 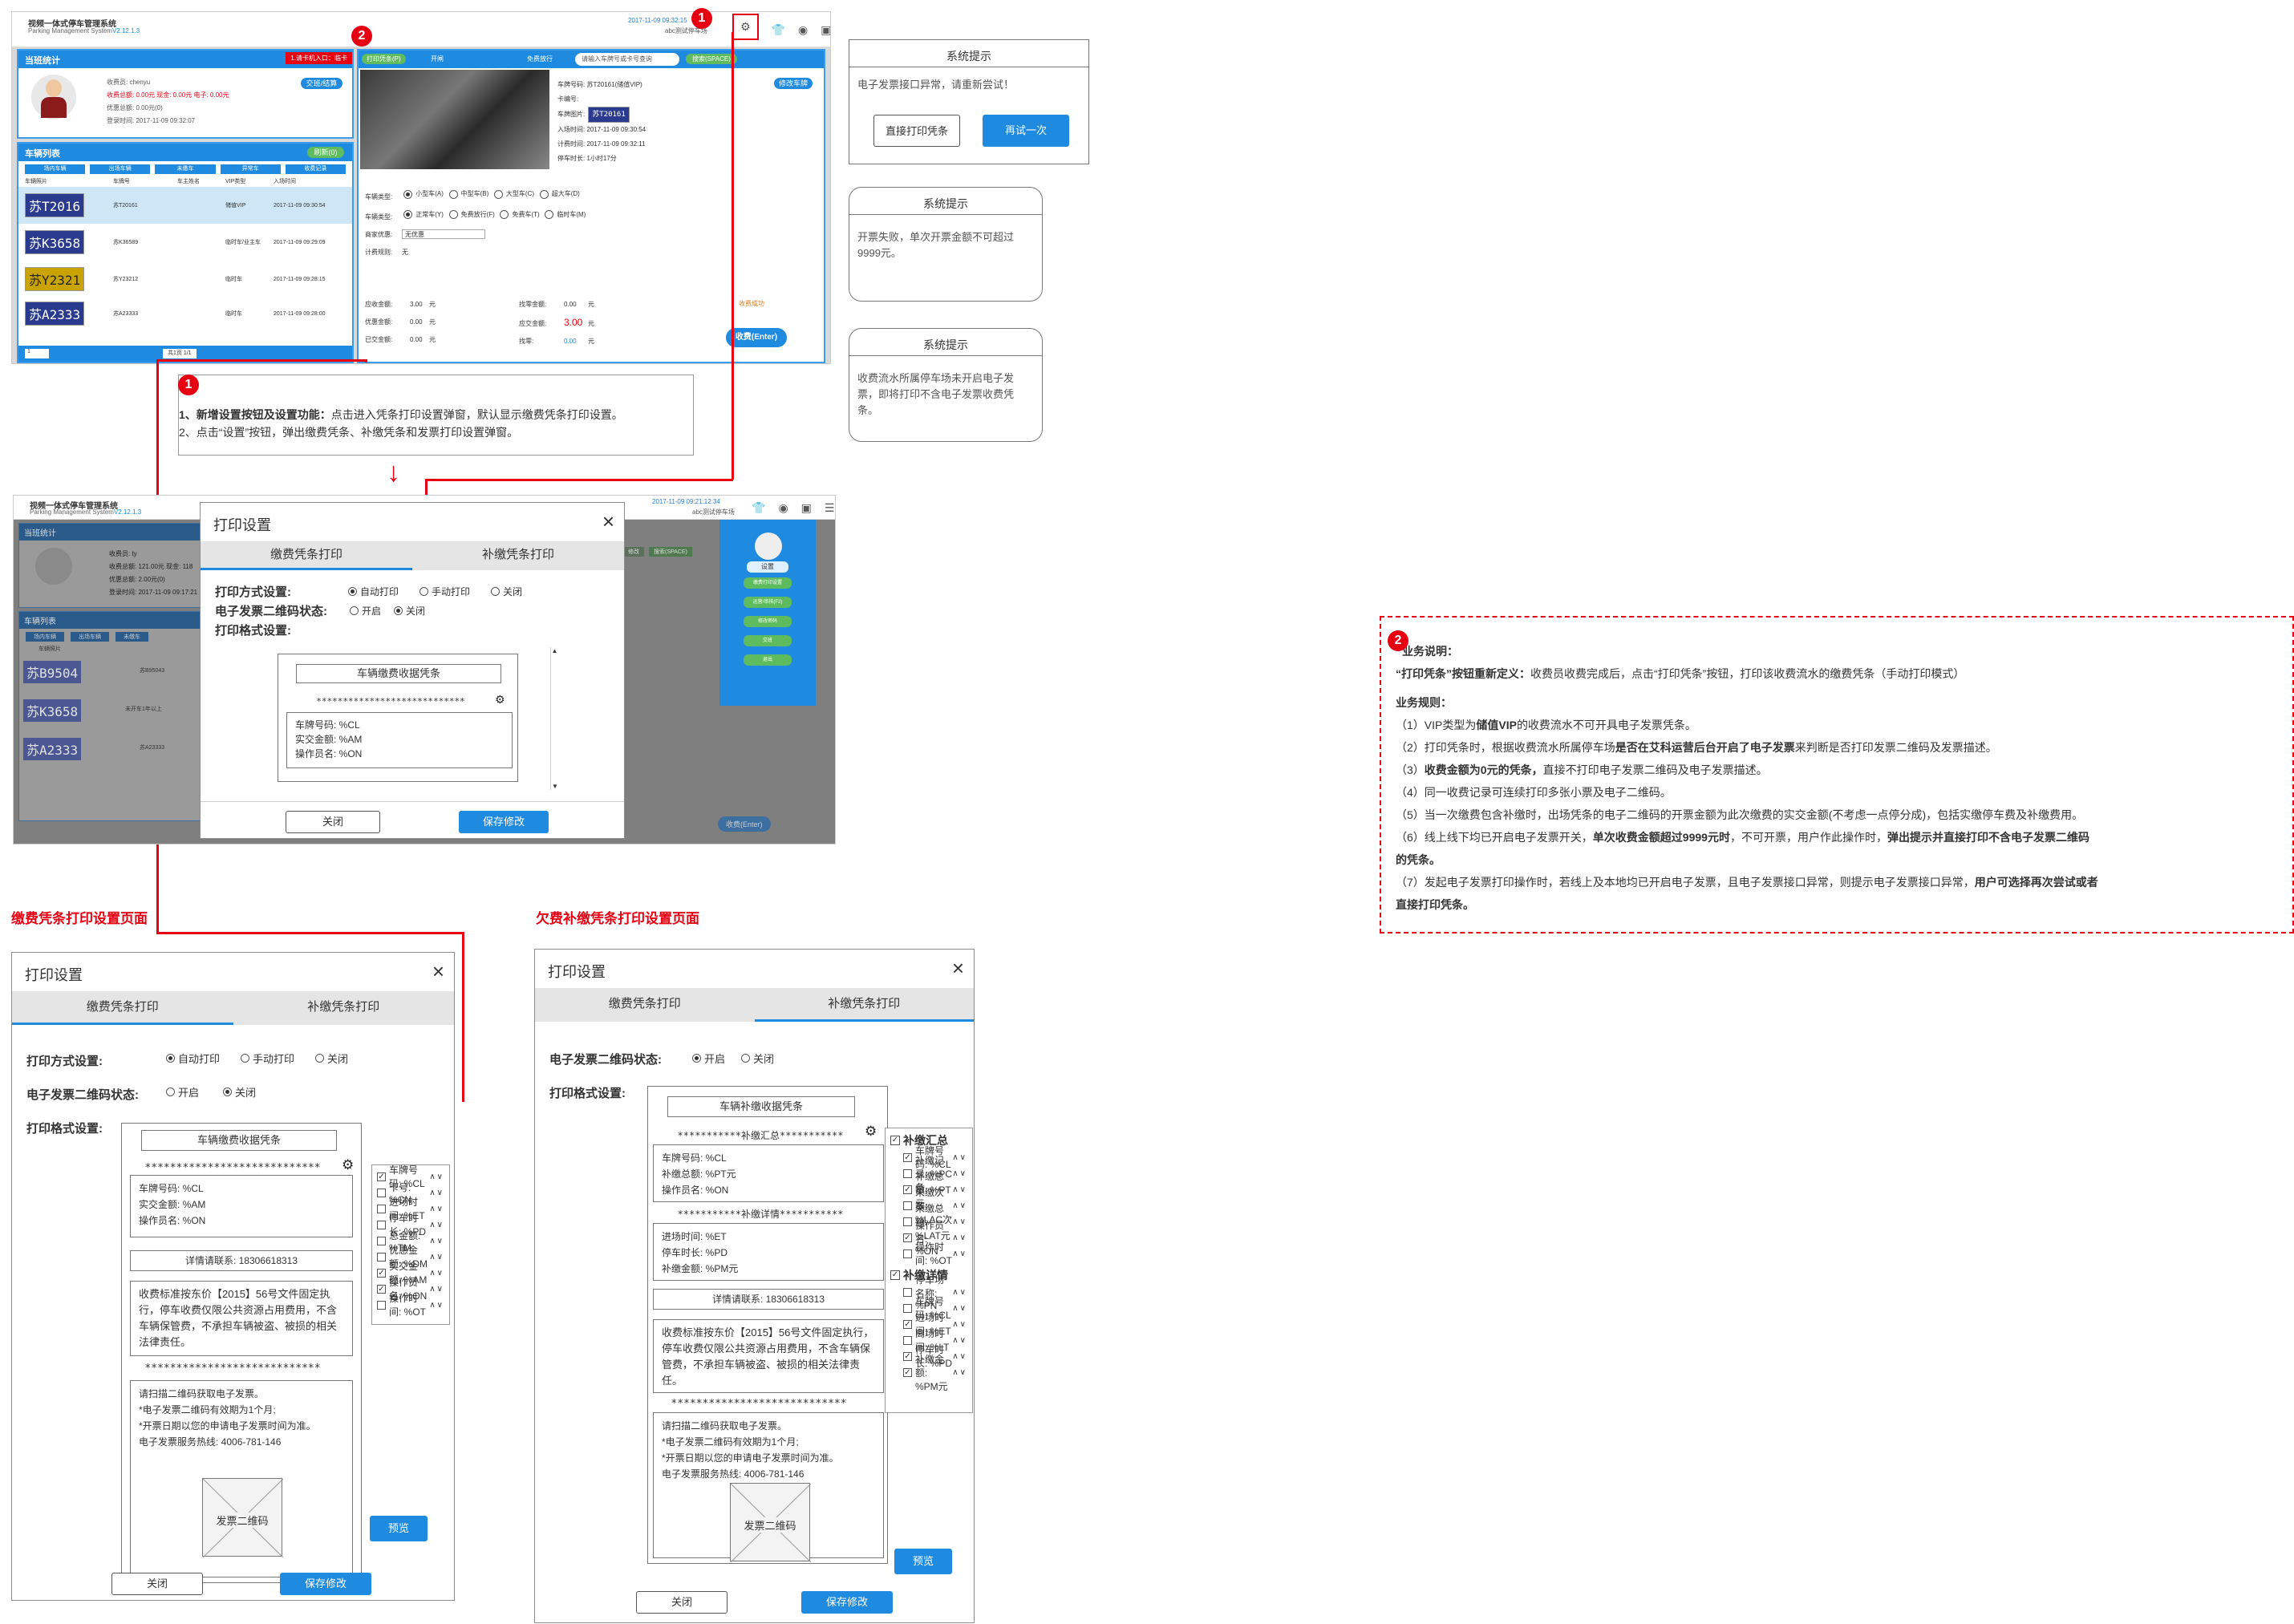 I want to click on free-release-button: 免费放行, so click(x=540, y=59).